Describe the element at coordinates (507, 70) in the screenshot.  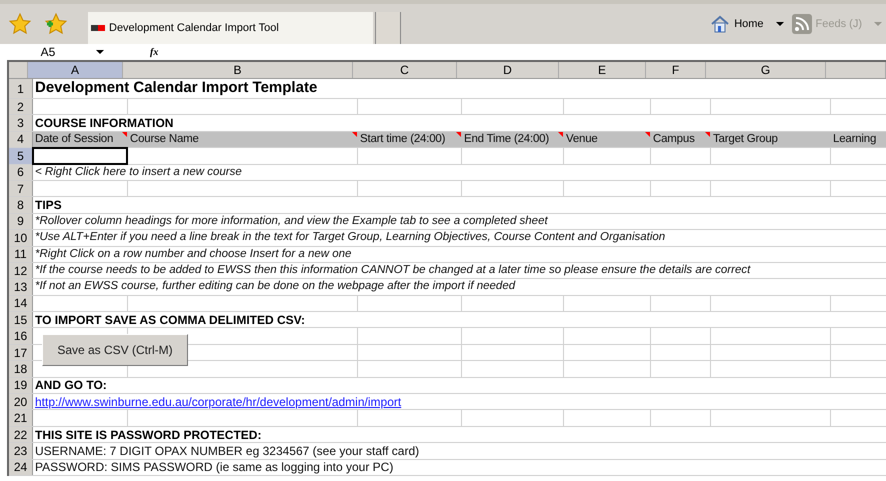
I see `column-header: D` at that location.